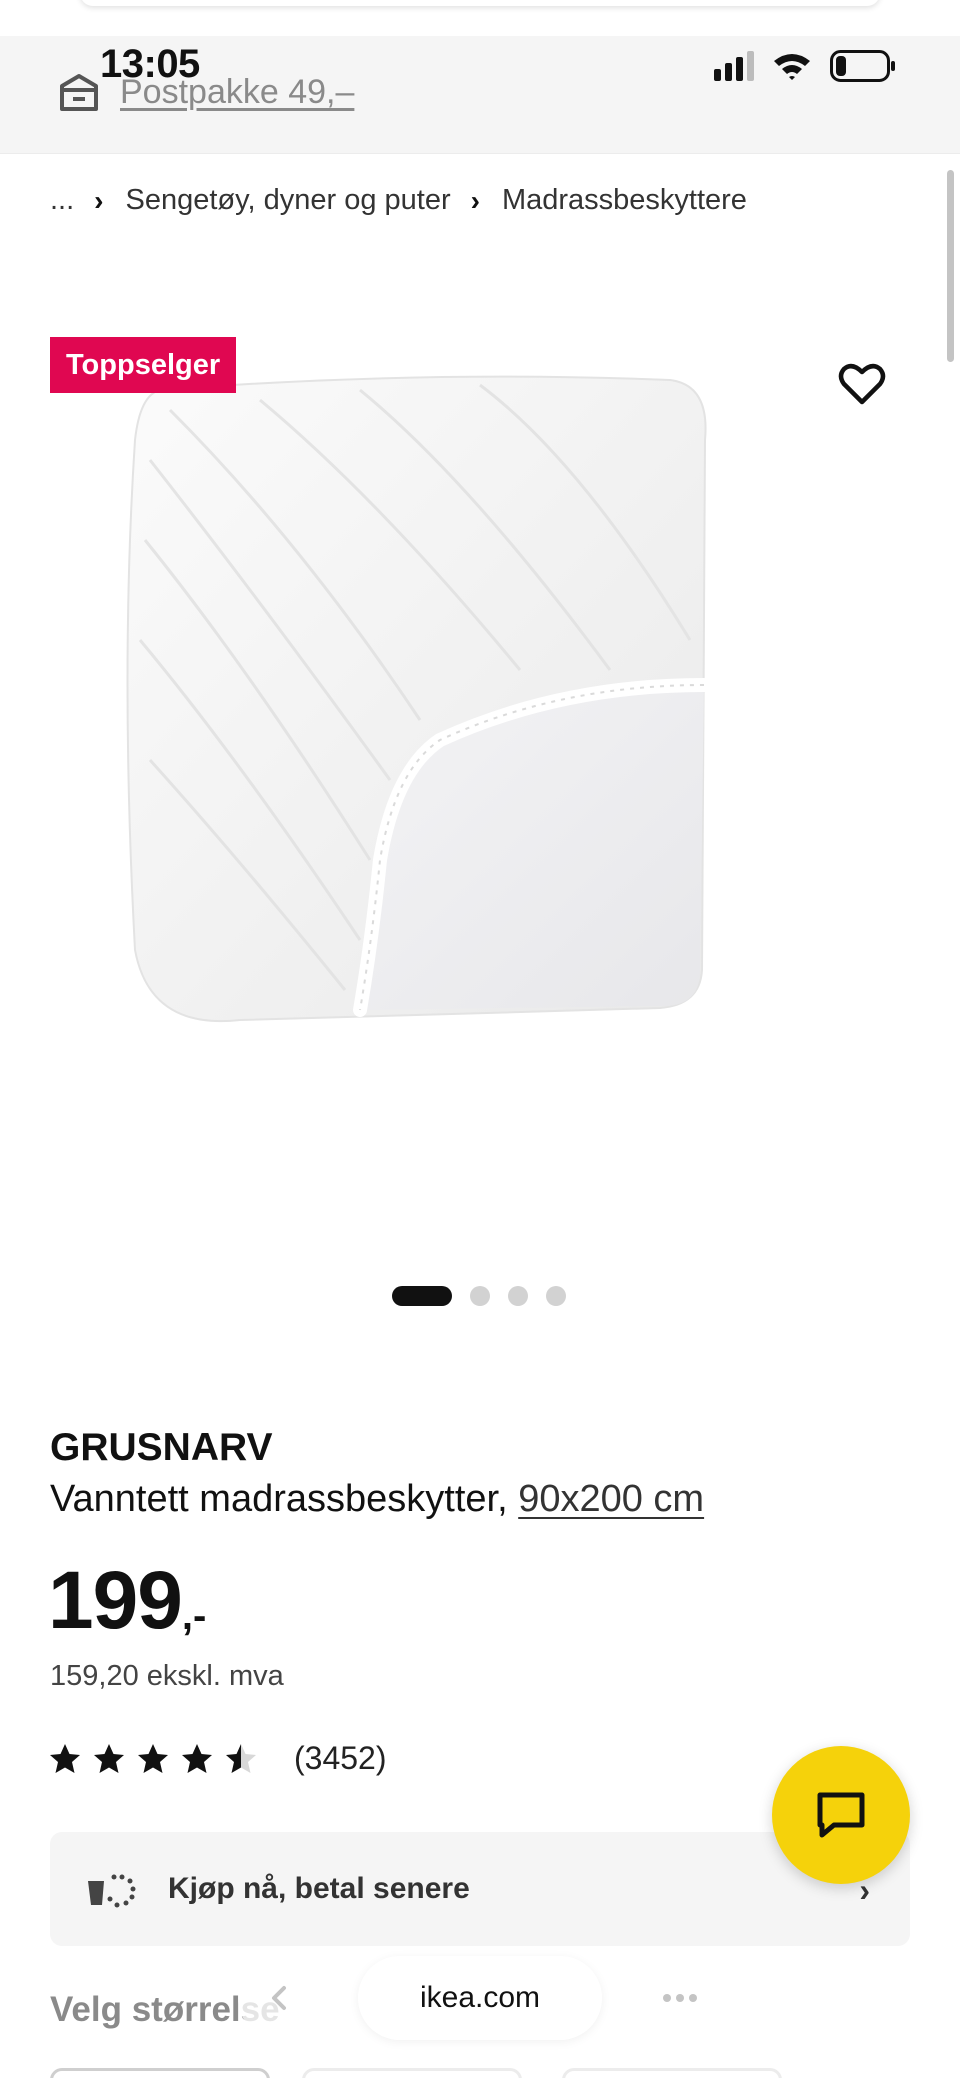 Image resolution: width=960 pixels, height=2078 pixels. I want to click on product-description-text: Vanntett madrassbeskytter,, so click(279, 1499).